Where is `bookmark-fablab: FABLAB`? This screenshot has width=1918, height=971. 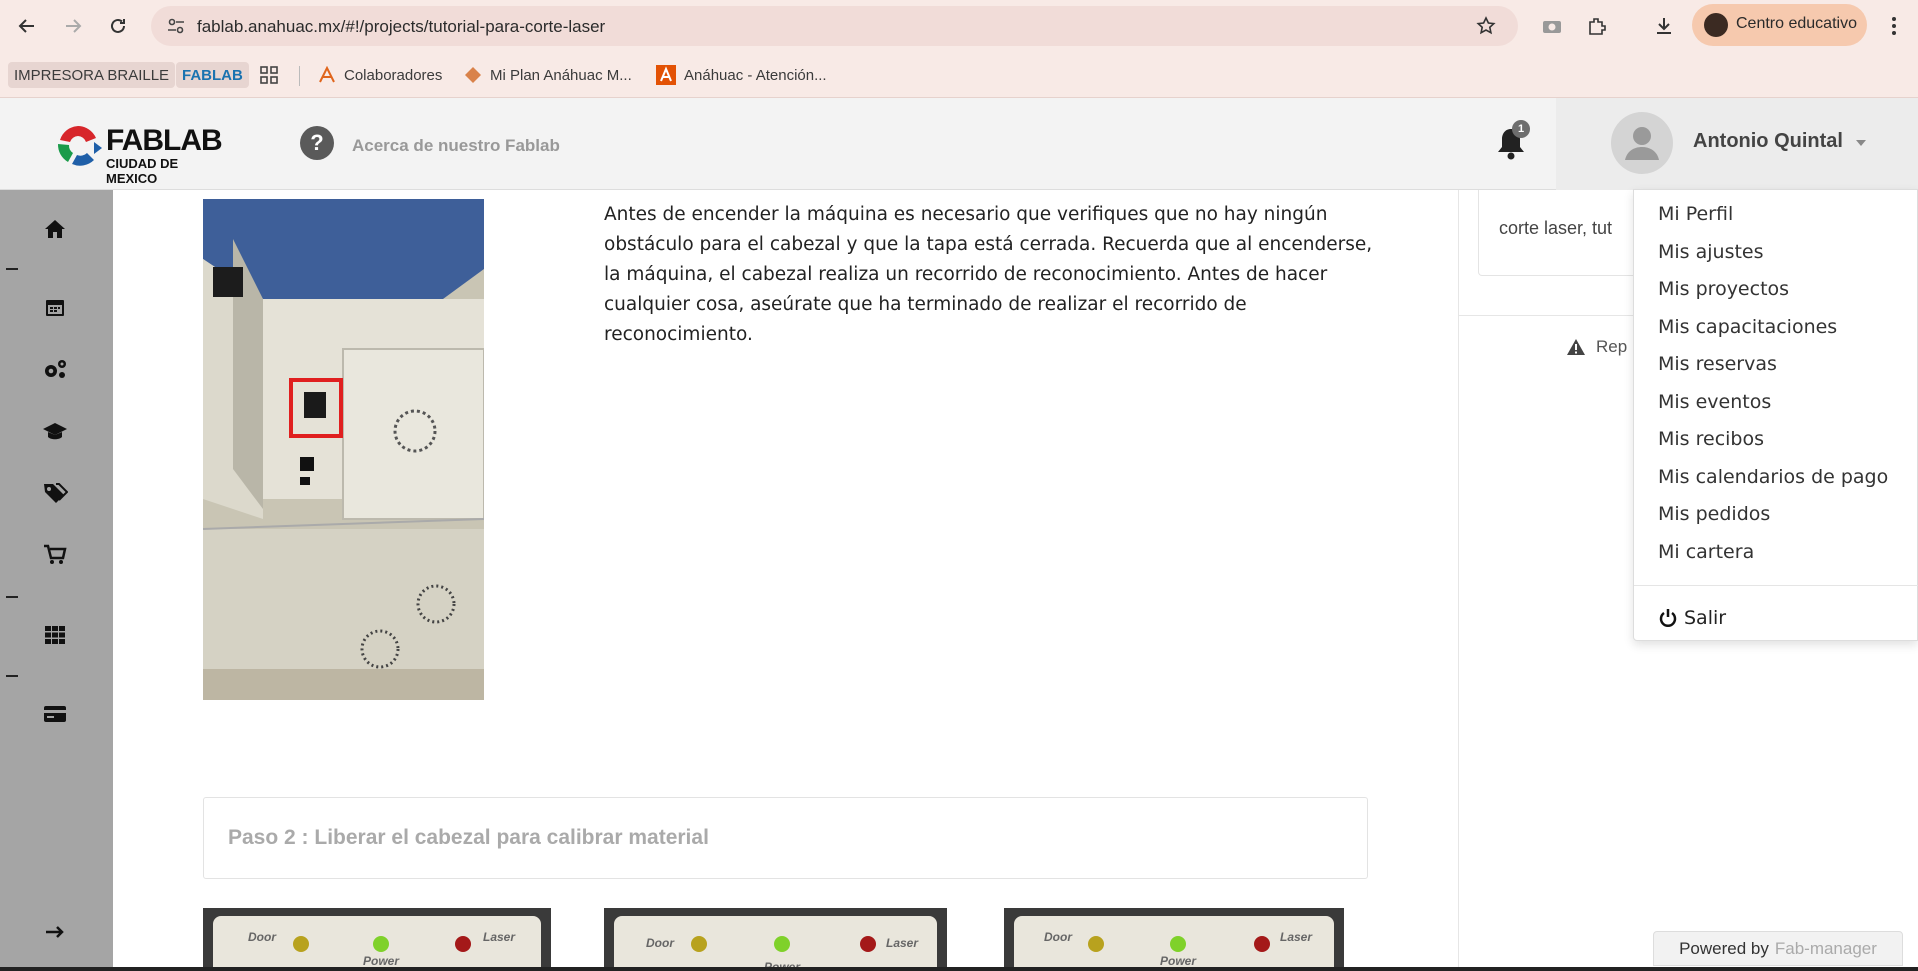 bookmark-fablab: FABLAB is located at coordinates (212, 75).